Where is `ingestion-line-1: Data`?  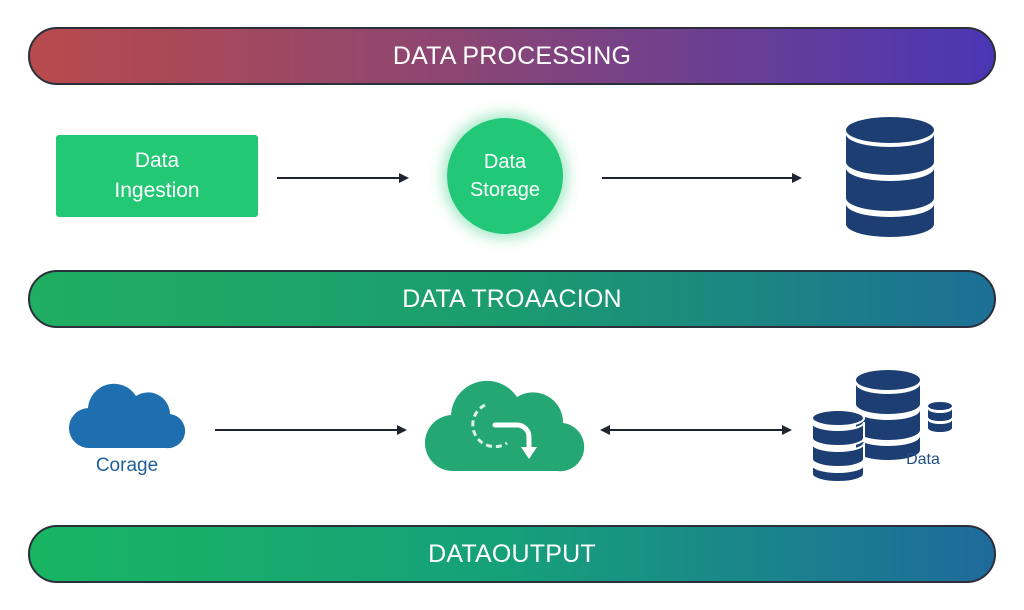 ingestion-line-1: Data is located at coordinates (157, 160).